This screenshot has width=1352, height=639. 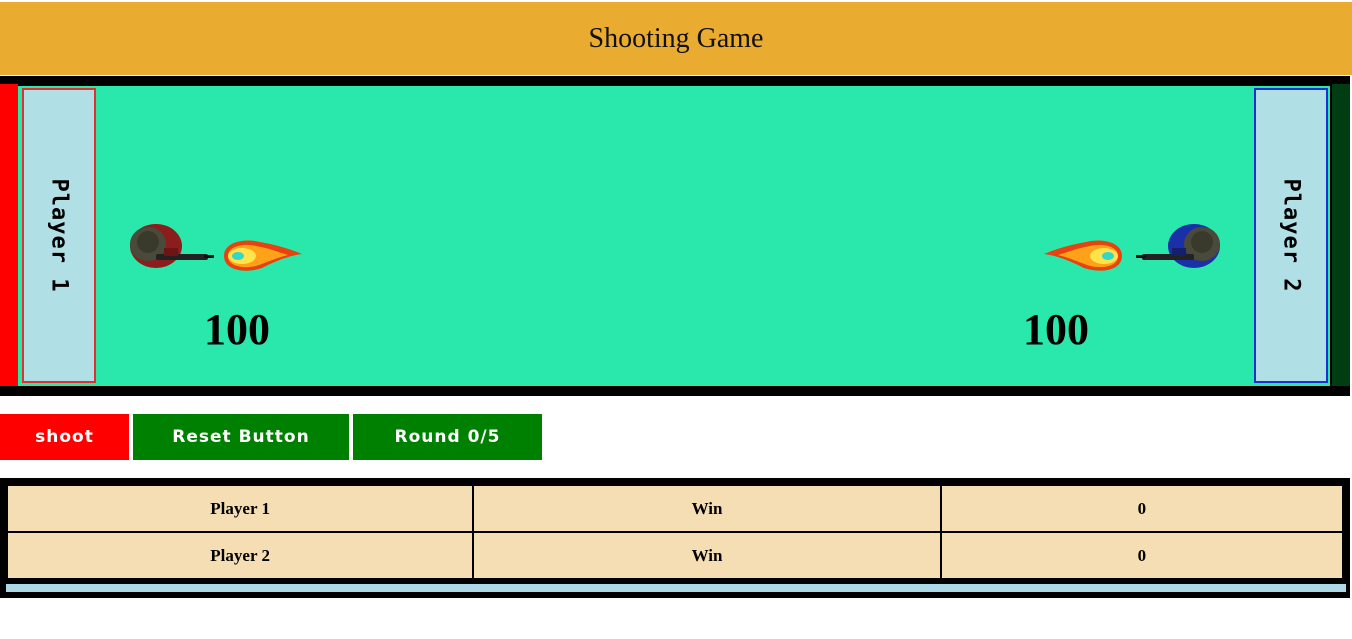 I want to click on player2-label-panel: Player 2, so click(x=1291, y=235).